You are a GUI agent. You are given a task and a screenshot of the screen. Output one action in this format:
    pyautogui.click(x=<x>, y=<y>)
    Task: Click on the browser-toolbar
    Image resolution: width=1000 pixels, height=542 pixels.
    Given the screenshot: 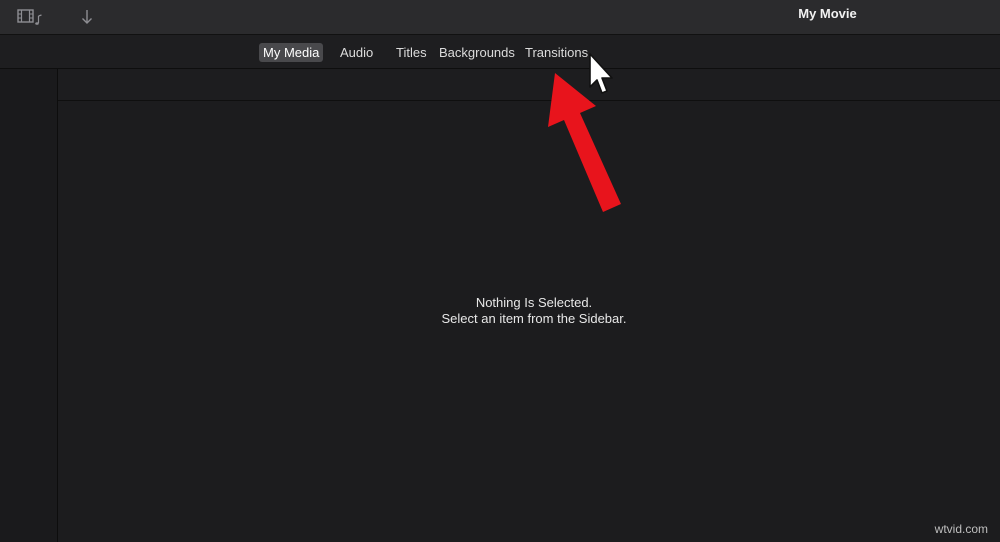 What is the action you would take?
    pyautogui.click(x=529, y=85)
    